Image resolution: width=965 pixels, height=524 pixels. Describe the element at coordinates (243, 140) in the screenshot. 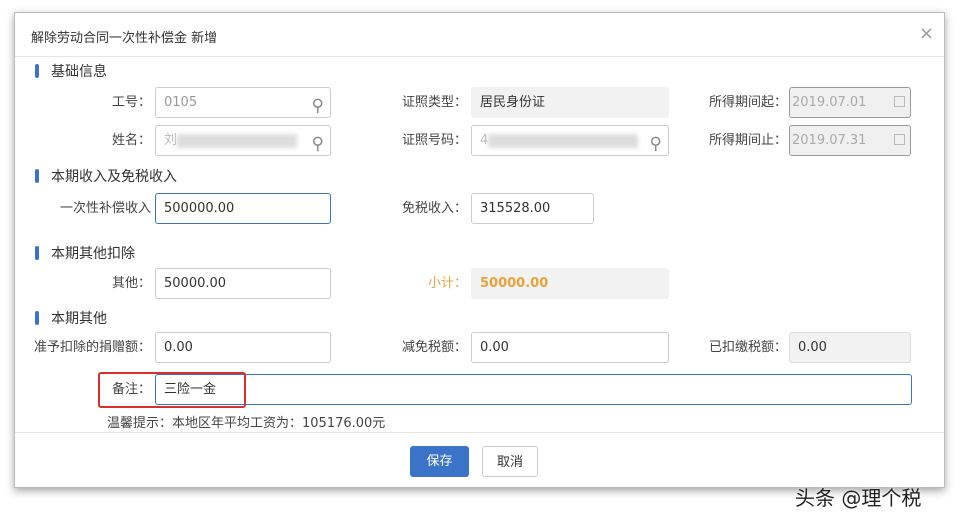

I see `name-input: 刘 ⚲` at that location.